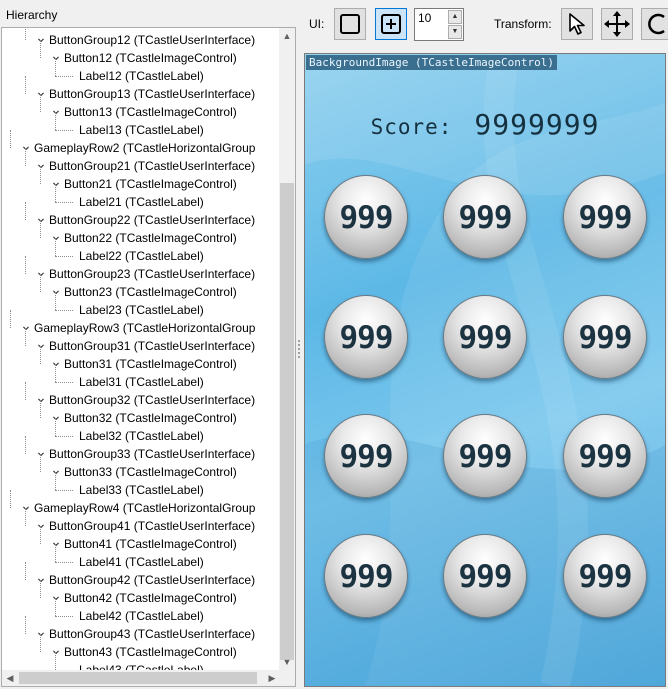  Describe the element at coordinates (152, 634) in the screenshot. I see `tree-node: ButtonGroup43 (TCastleUserInterface)` at that location.